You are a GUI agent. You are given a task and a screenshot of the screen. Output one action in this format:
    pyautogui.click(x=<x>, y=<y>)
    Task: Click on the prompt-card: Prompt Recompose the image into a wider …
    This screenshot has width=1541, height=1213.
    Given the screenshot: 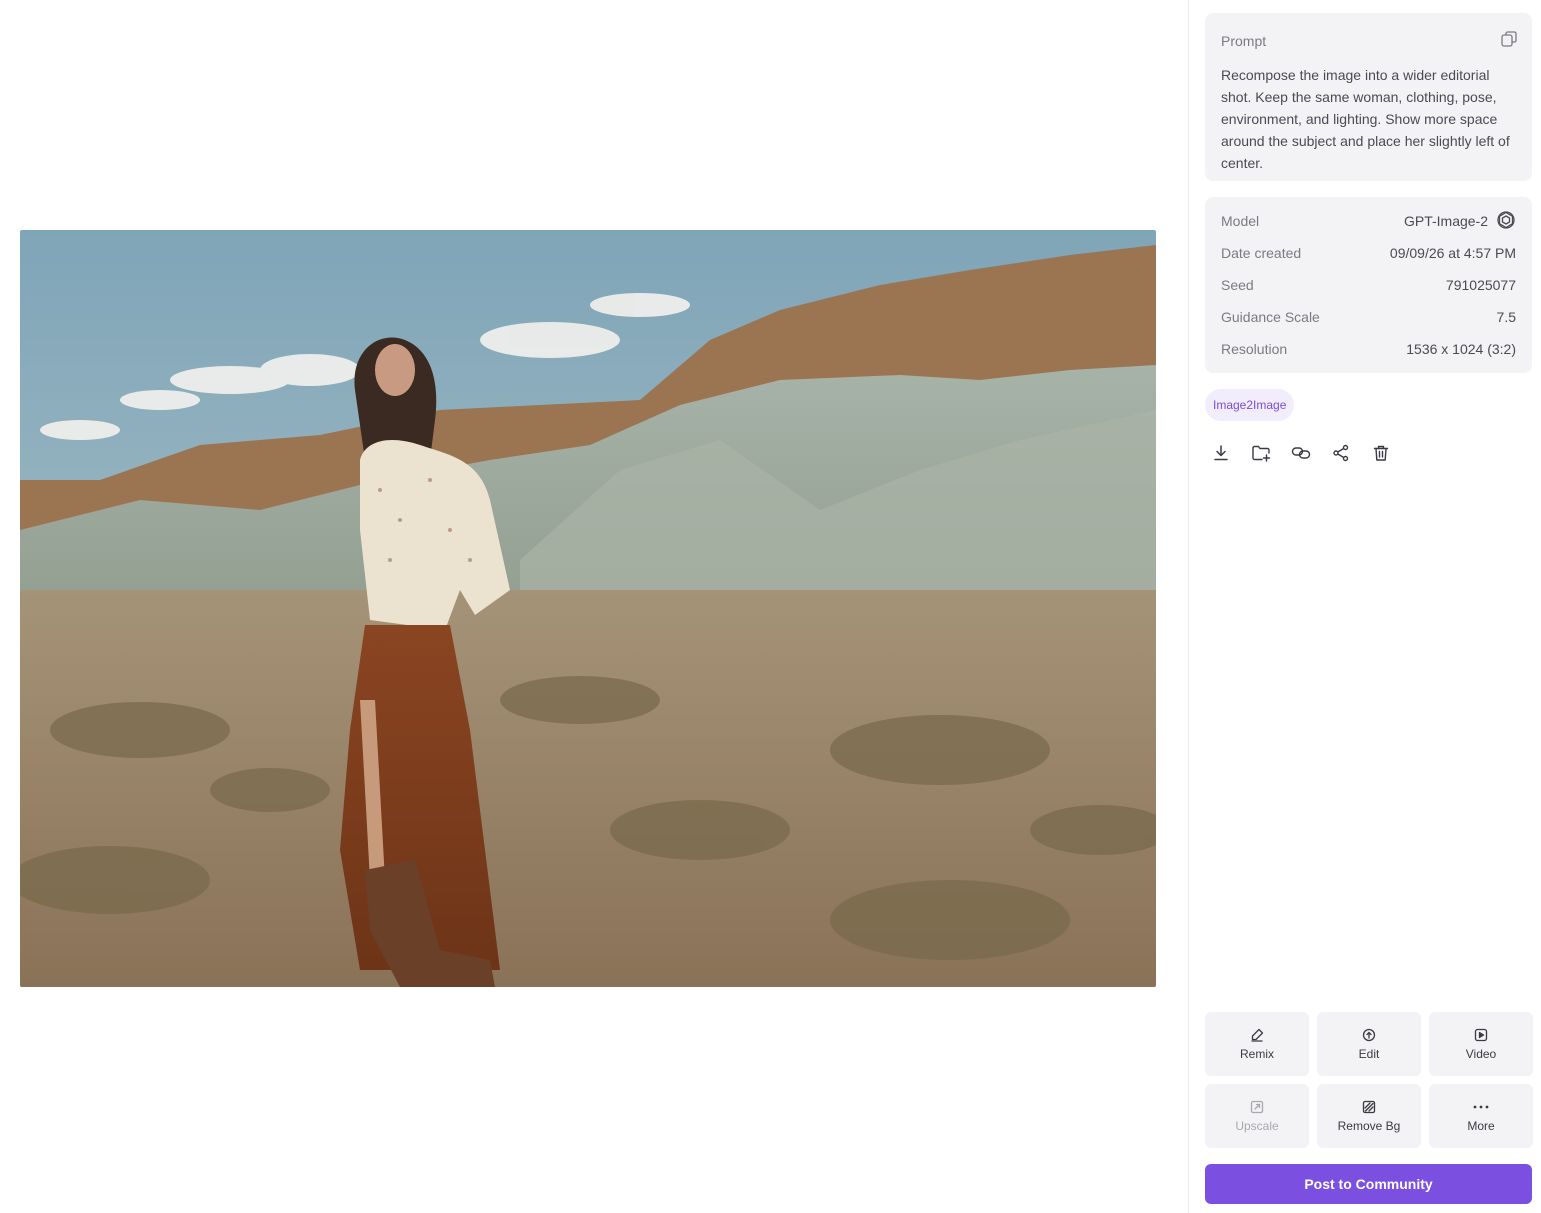 What is the action you would take?
    pyautogui.click(x=1368, y=97)
    